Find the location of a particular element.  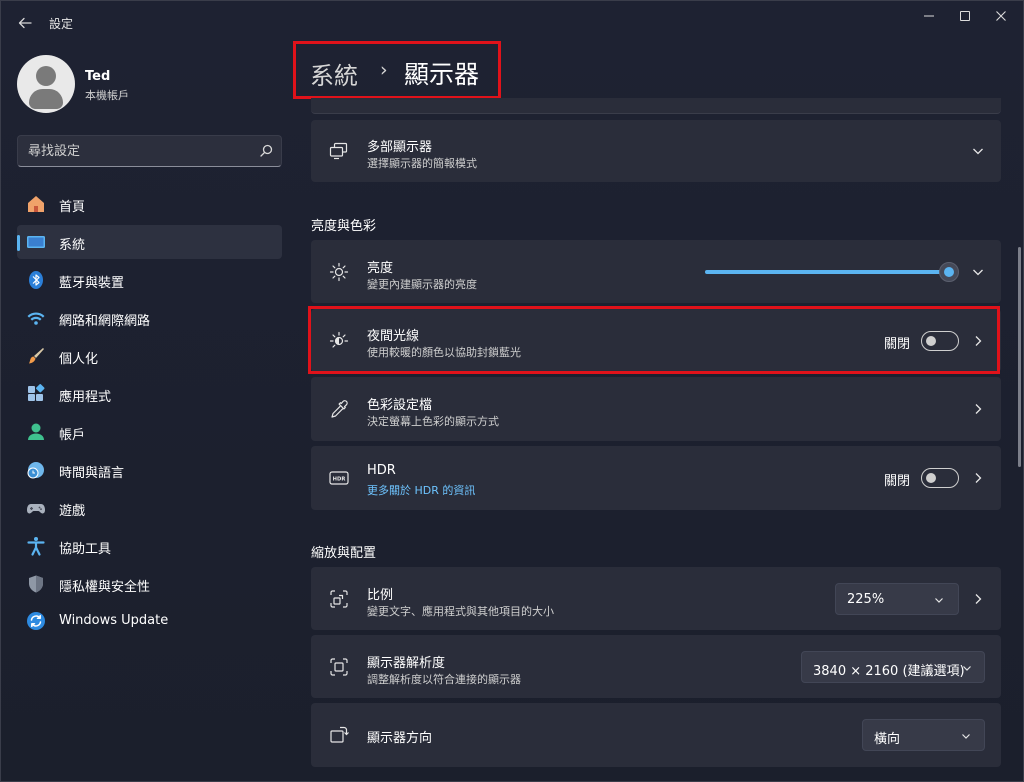

section-brightness-color: 亮度與色彩 is located at coordinates (344, 226).